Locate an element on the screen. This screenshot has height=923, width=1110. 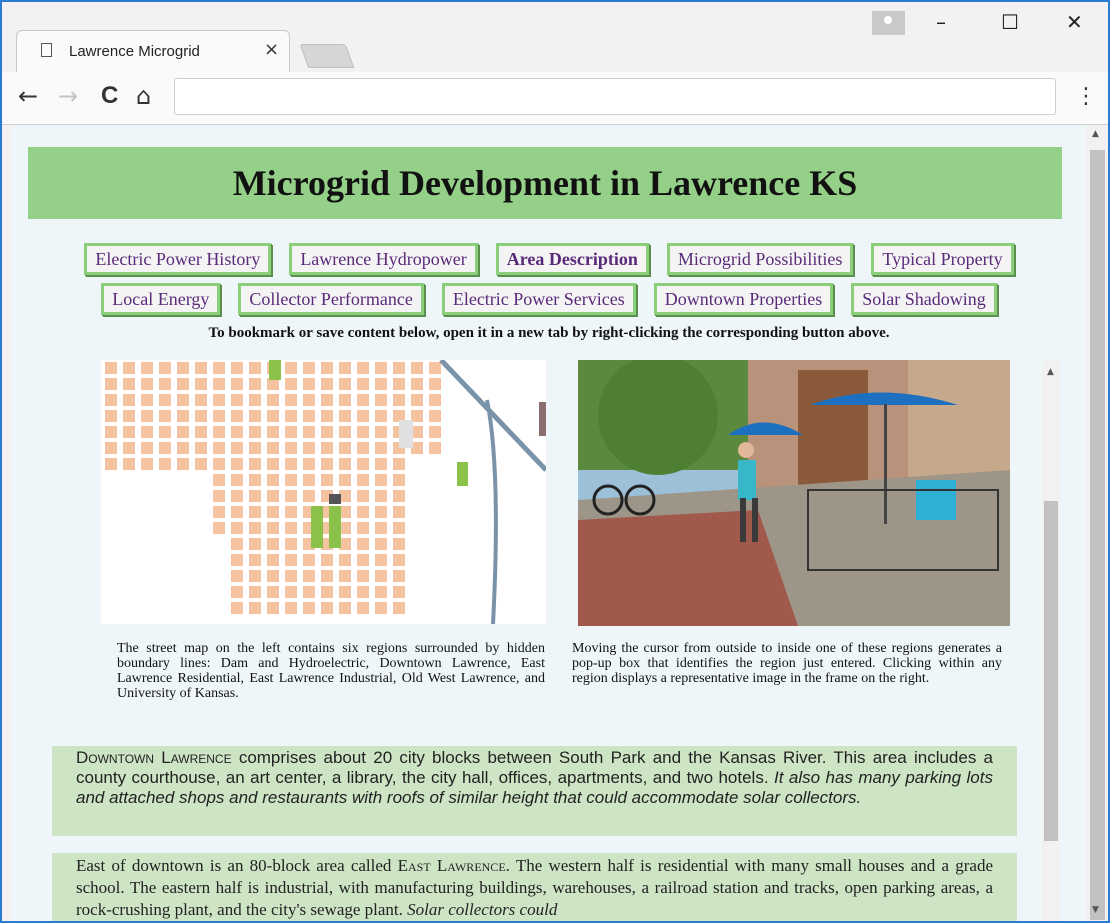
close-window-button: ✕ is located at coordinates (1074, 22).